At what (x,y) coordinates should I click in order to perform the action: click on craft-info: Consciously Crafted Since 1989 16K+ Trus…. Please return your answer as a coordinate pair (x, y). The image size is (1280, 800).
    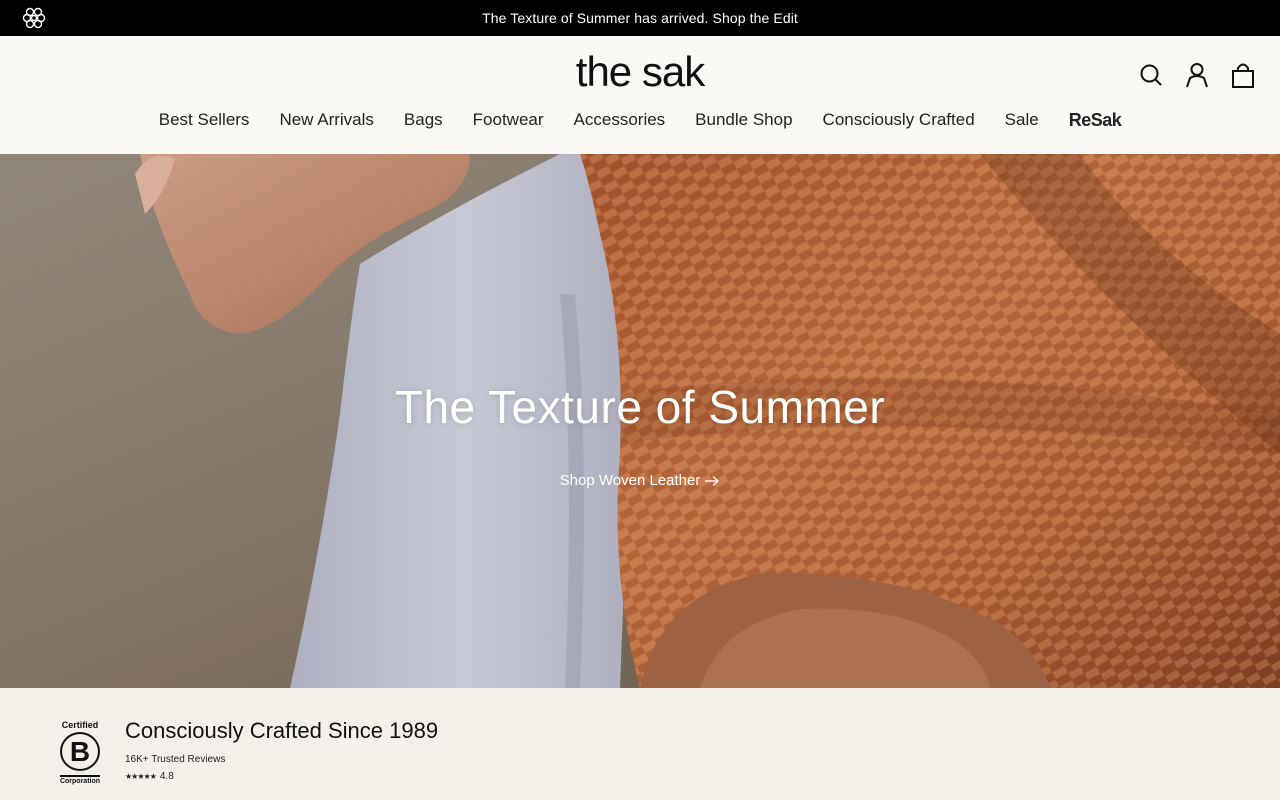
    Looking at the image, I should click on (281, 750).